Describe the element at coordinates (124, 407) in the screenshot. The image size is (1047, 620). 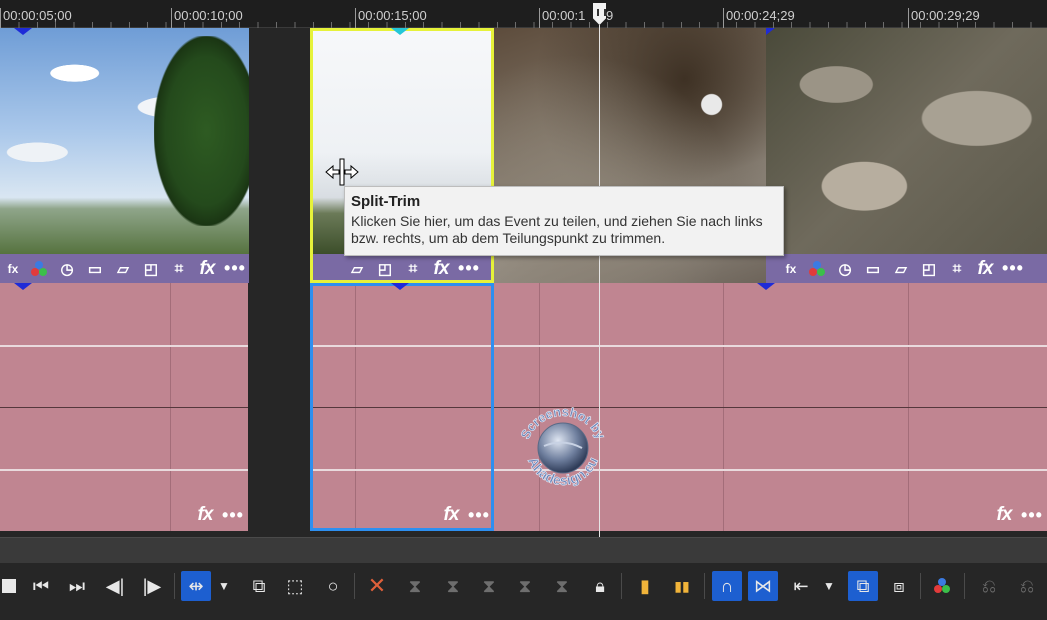
I see `audio-event-1: fx •••` at that location.